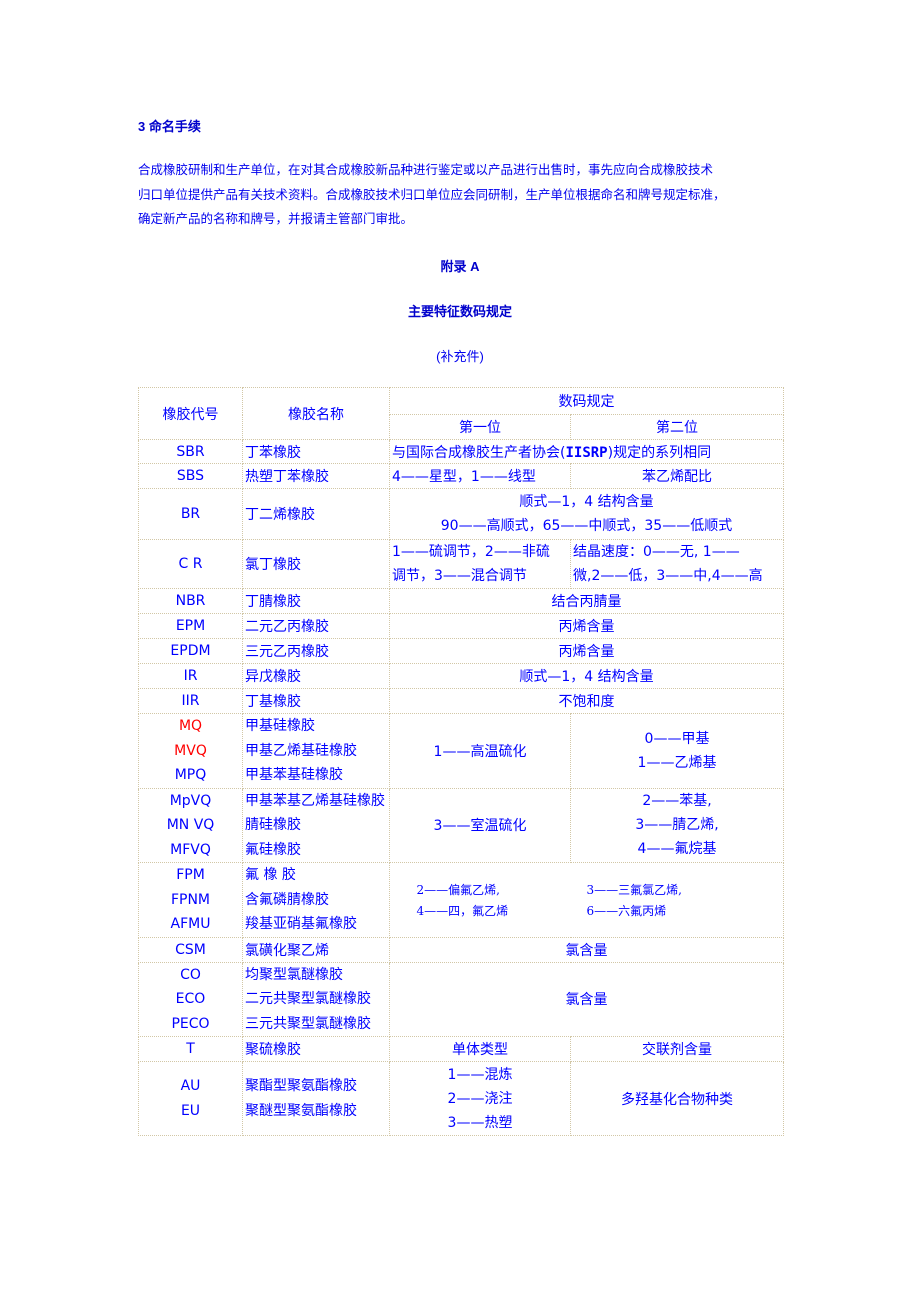  What do you see at coordinates (190, 601) in the screenshot?
I see `rubber-code: NBR` at bounding box center [190, 601].